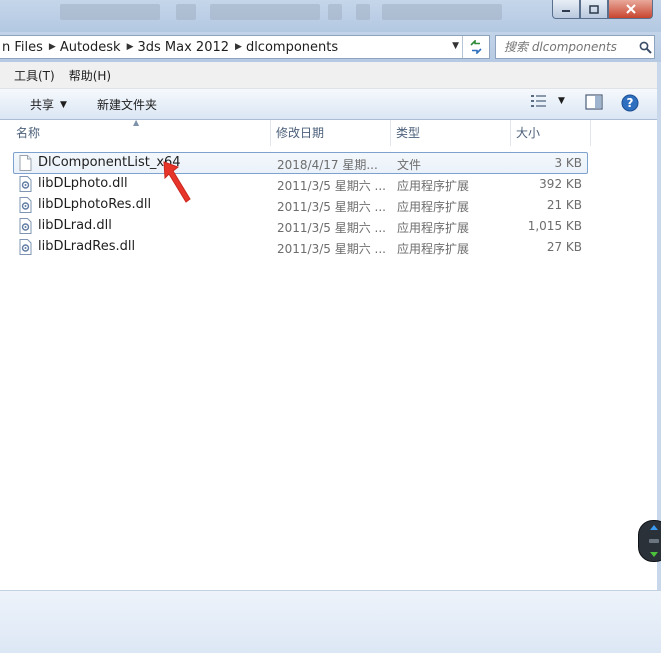 The height and width of the screenshot is (653, 661). I want to click on address-dropdown-icon: ▼, so click(455, 46).